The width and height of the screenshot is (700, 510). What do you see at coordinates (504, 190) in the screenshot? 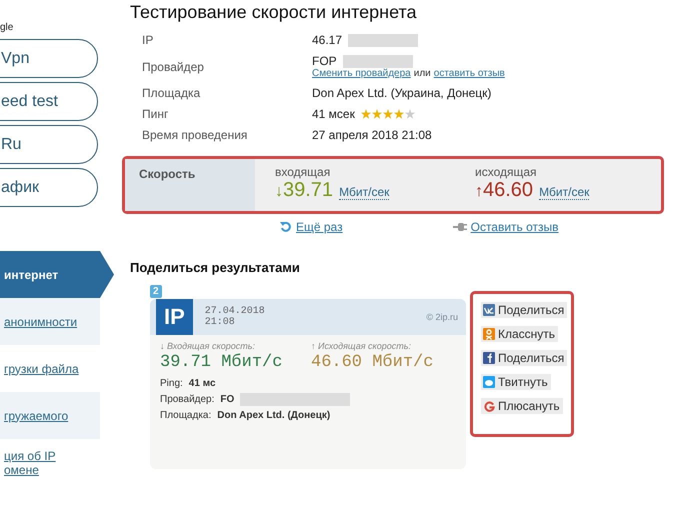
I see `speed-value: ↑46.60` at bounding box center [504, 190].